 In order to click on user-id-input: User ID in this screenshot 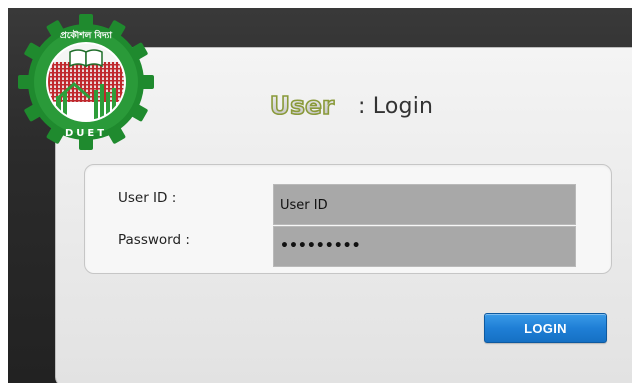, I will do `click(424, 204)`.